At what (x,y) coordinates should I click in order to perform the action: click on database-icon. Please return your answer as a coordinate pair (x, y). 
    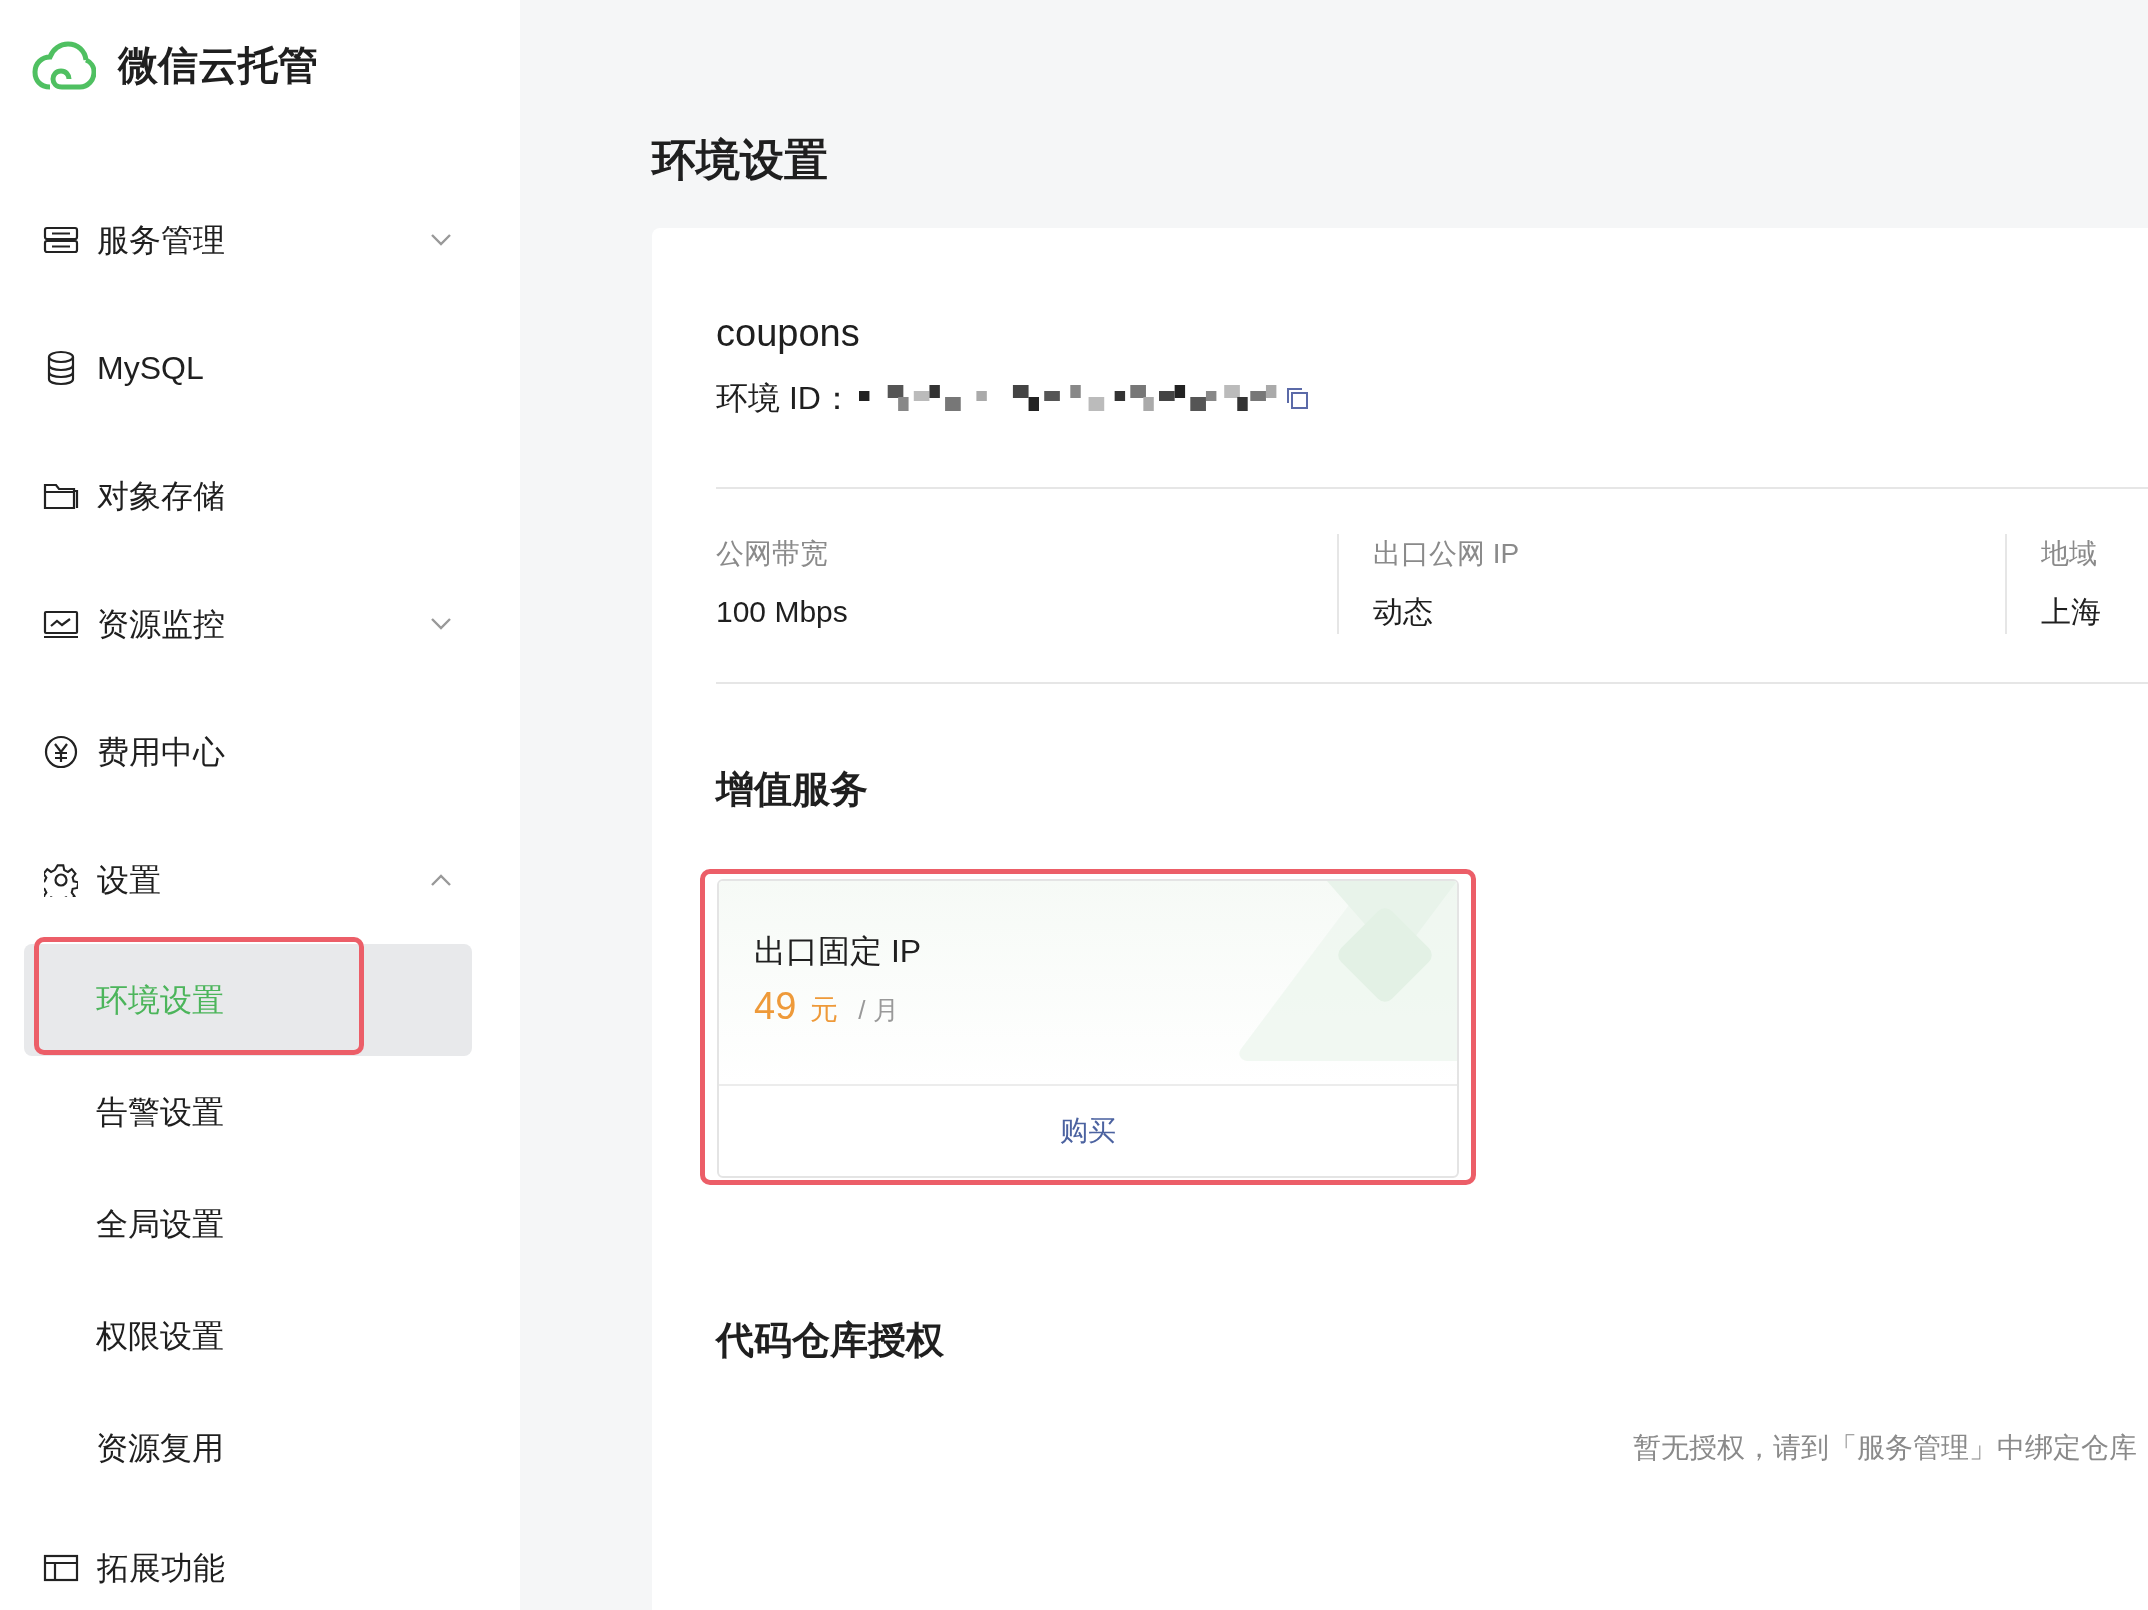
    Looking at the image, I should click on (61, 368).